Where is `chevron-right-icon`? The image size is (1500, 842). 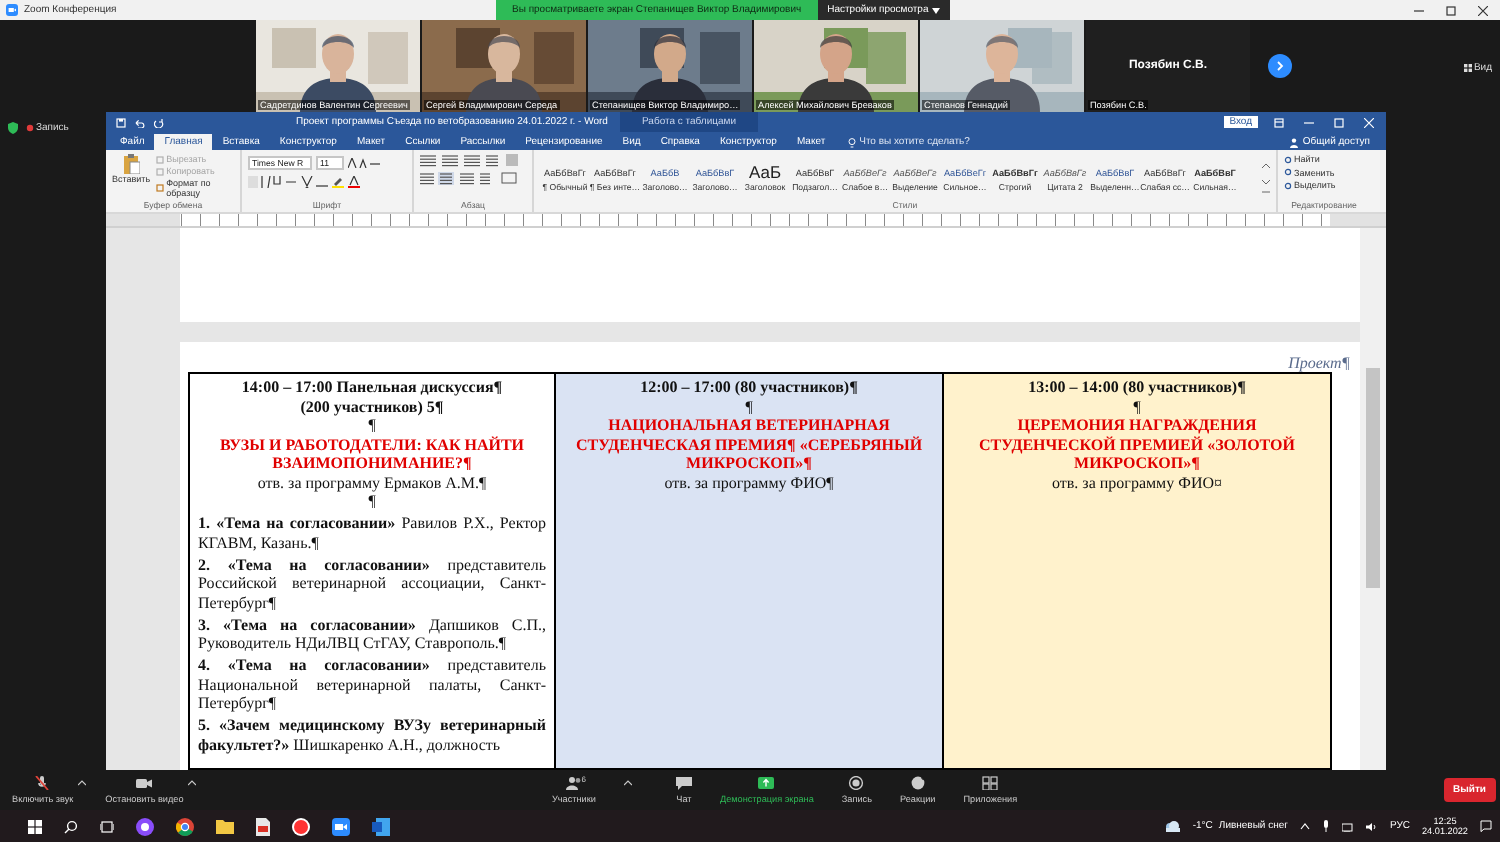
chevron-right-icon is located at coordinates (1280, 66).